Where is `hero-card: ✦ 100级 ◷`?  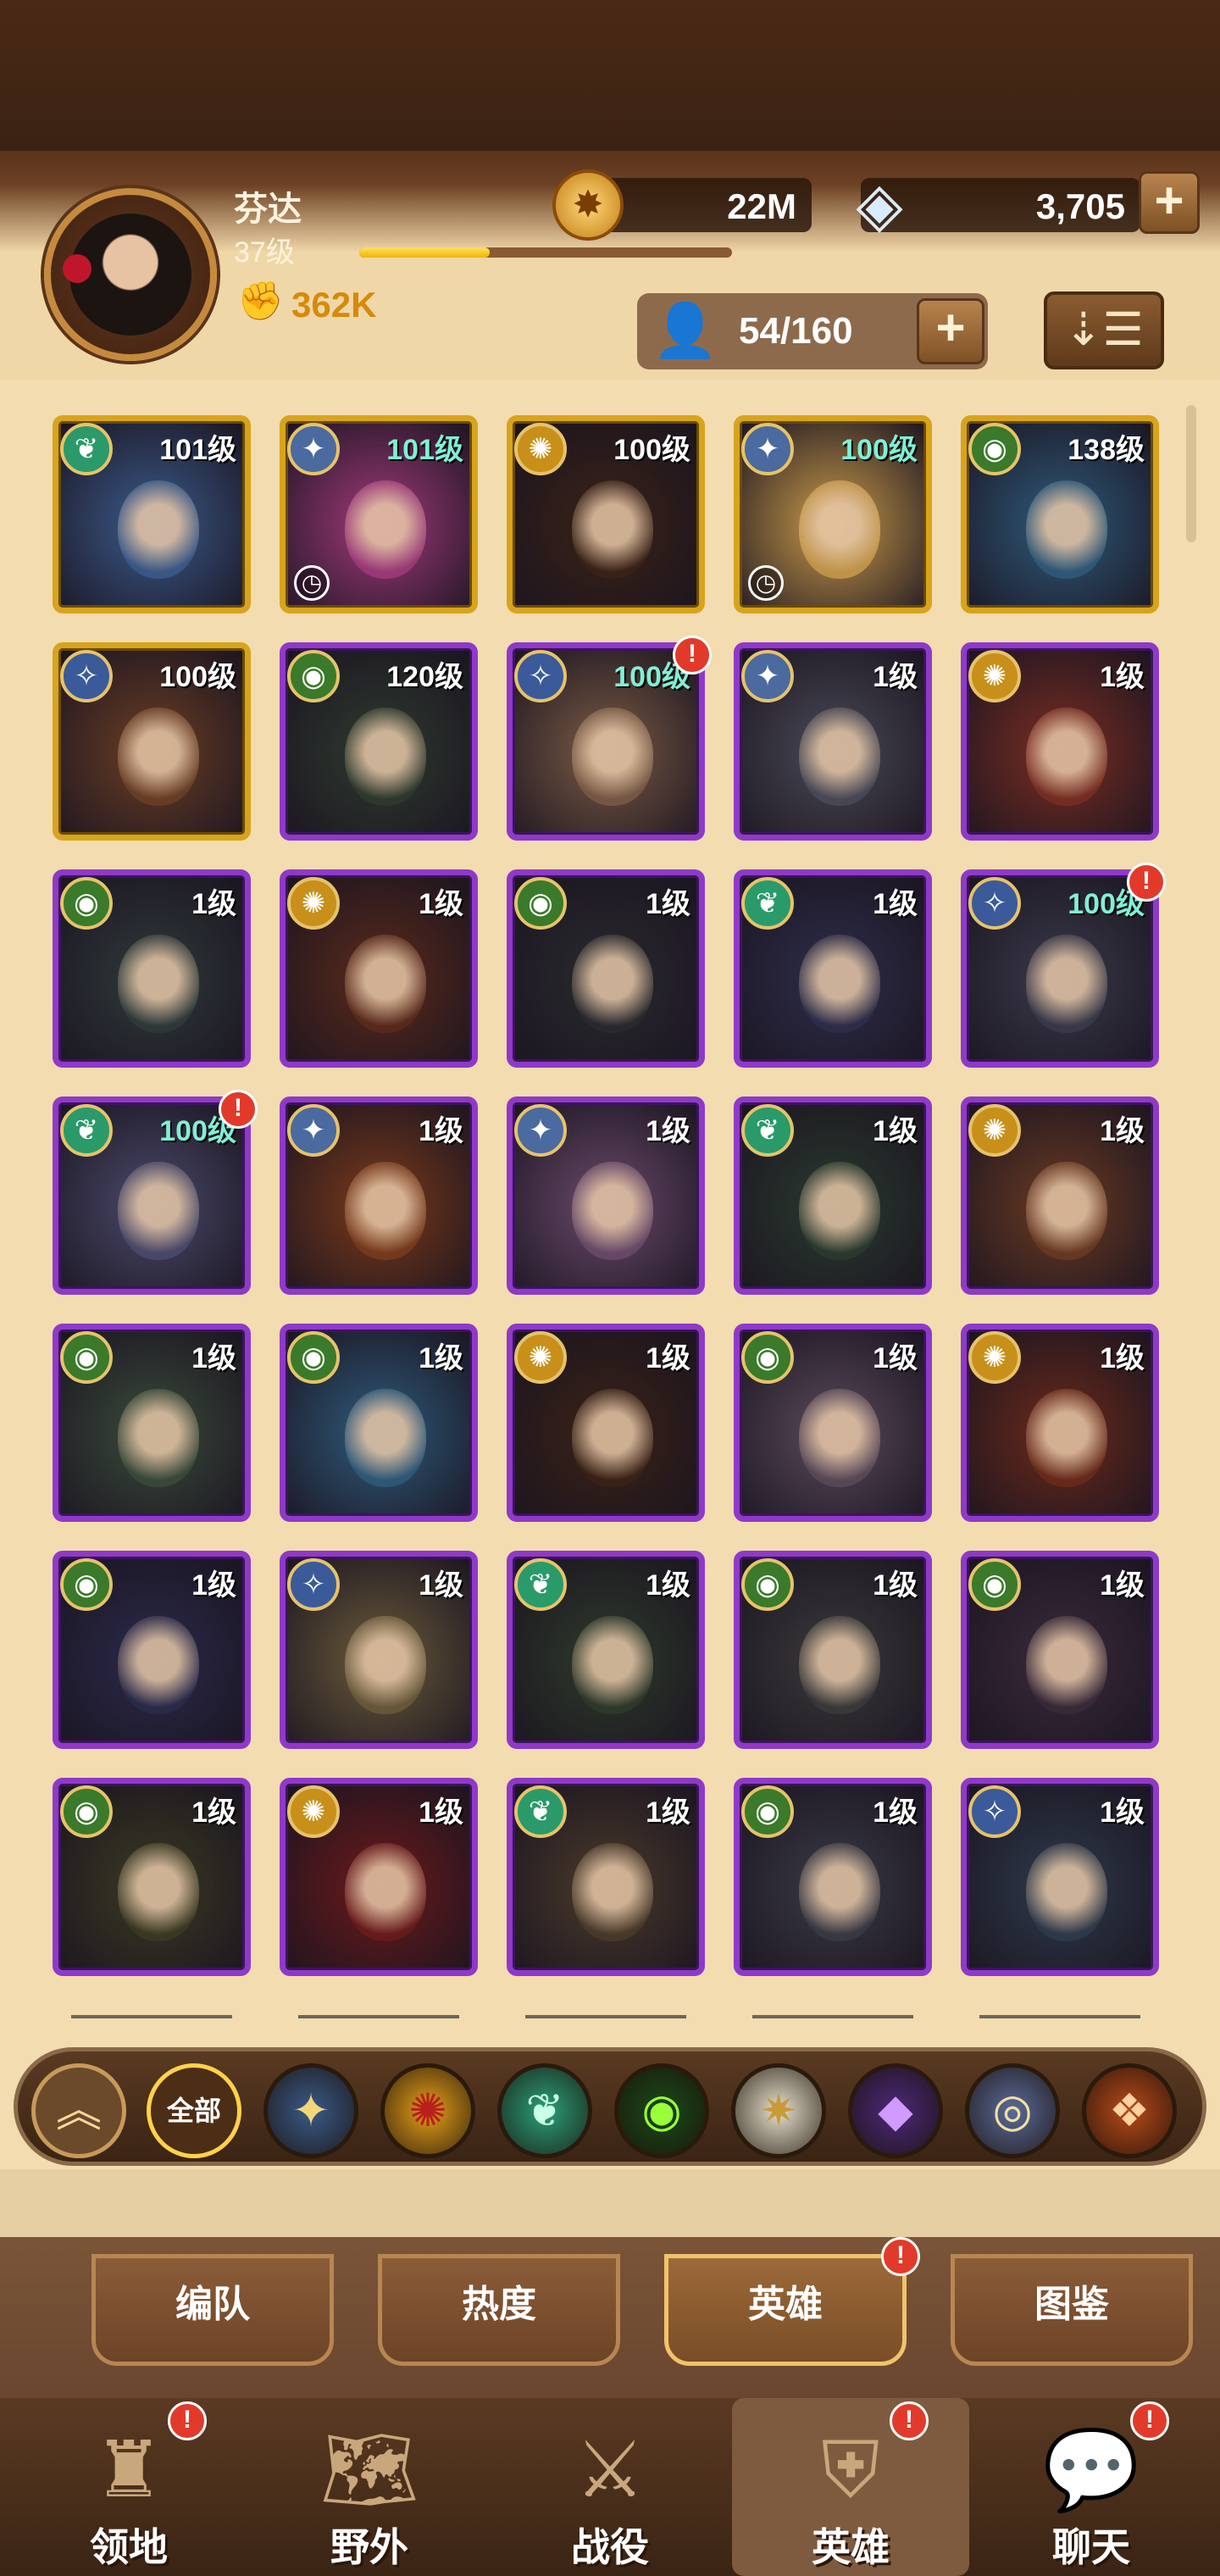
hero-card: ✦ 100级 ◷ is located at coordinates (833, 514).